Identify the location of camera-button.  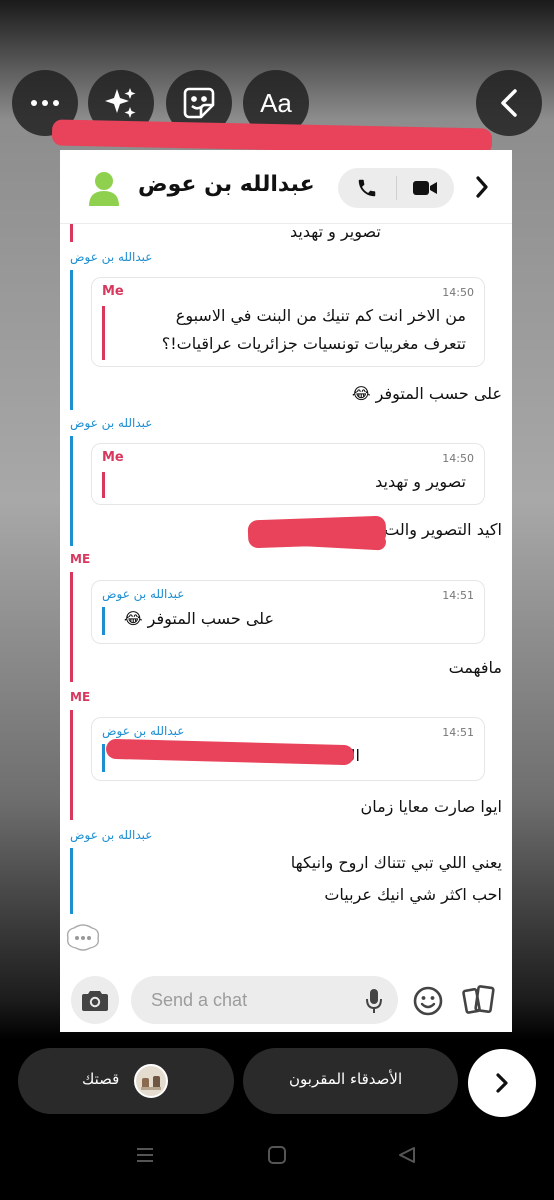
(95, 1000).